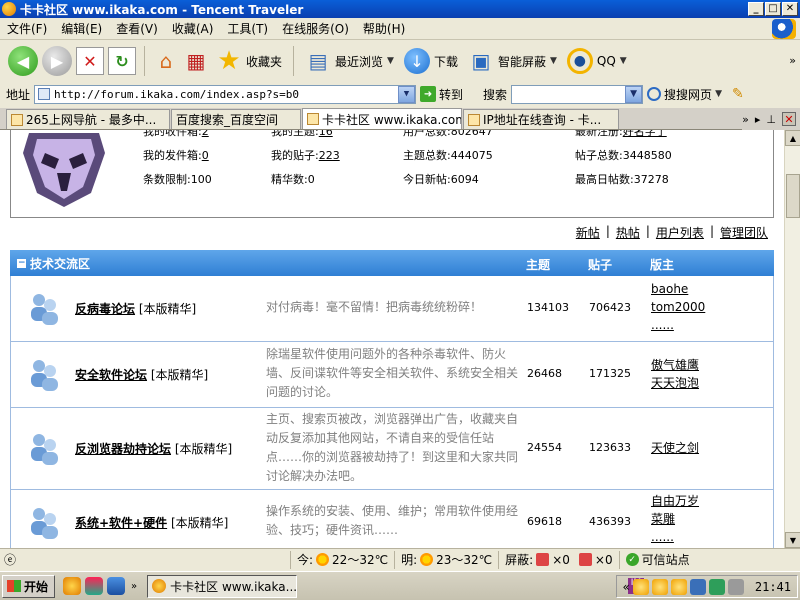 The height and width of the screenshot is (600, 800). Describe the element at coordinates (111, 375) in the screenshot. I see `forum-link: 安全软件论坛` at that location.